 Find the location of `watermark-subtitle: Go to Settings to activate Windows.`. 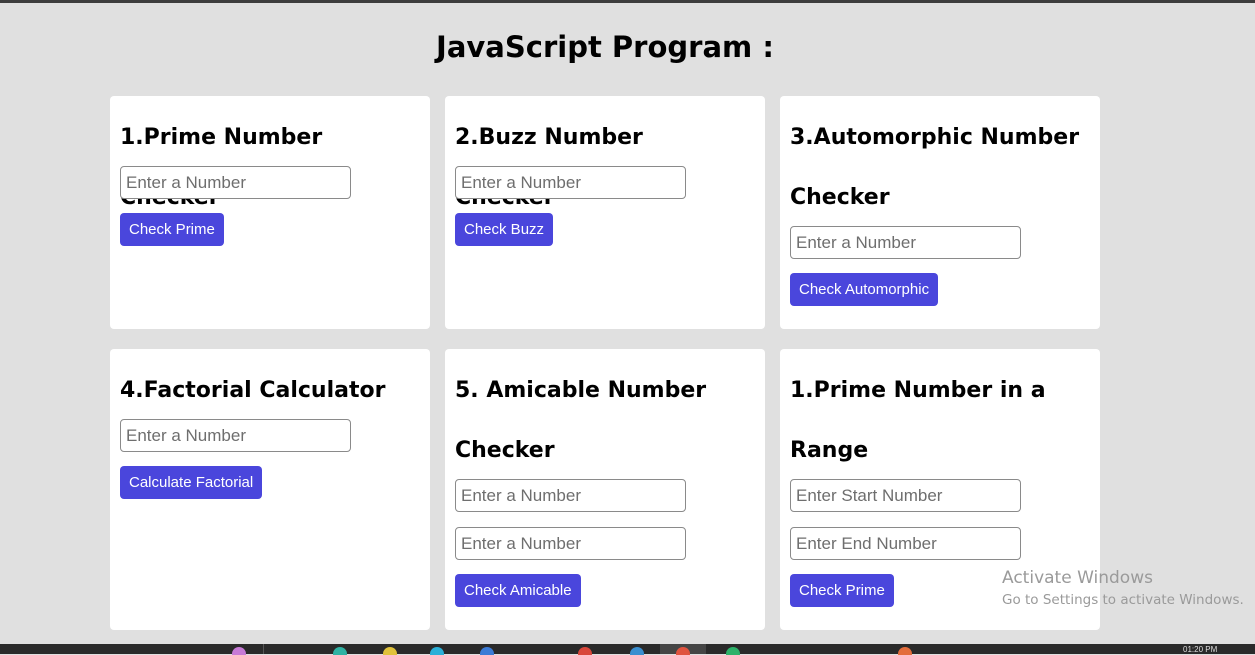

watermark-subtitle: Go to Settings to activate Windows. is located at coordinates (1123, 600).